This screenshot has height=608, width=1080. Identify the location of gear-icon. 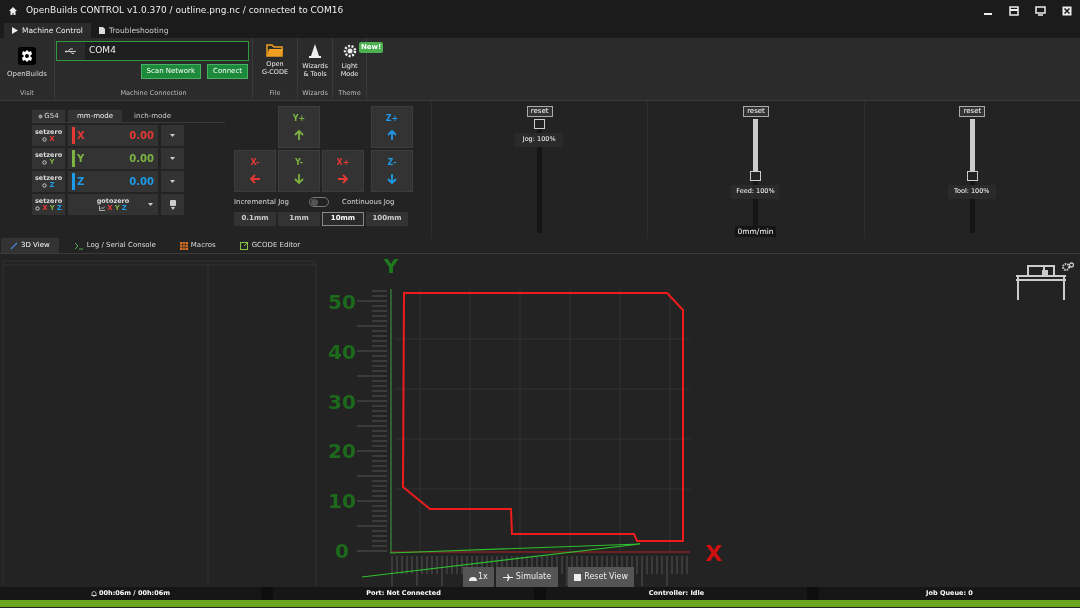
(349, 51).